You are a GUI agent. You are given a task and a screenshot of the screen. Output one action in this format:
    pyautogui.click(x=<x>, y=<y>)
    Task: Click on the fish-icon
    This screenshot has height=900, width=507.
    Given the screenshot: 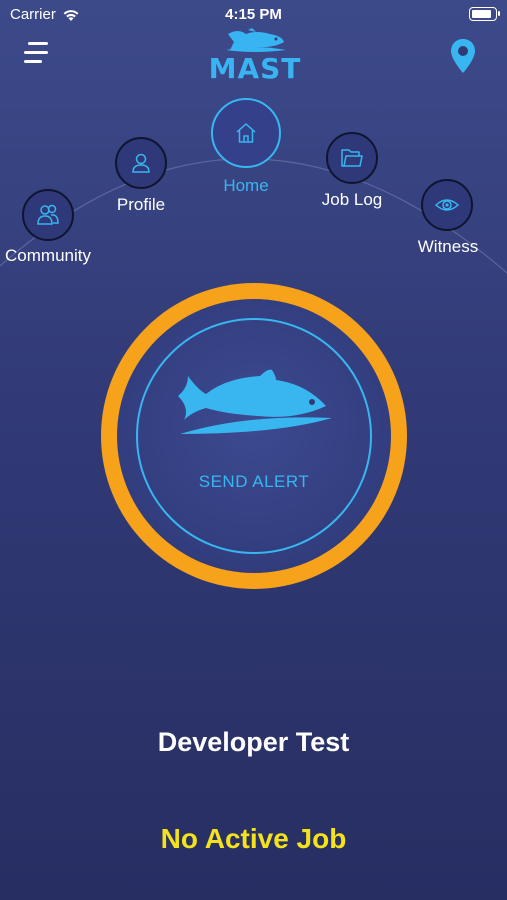 What is the action you would take?
    pyautogui.click(x=255, y=401)
    